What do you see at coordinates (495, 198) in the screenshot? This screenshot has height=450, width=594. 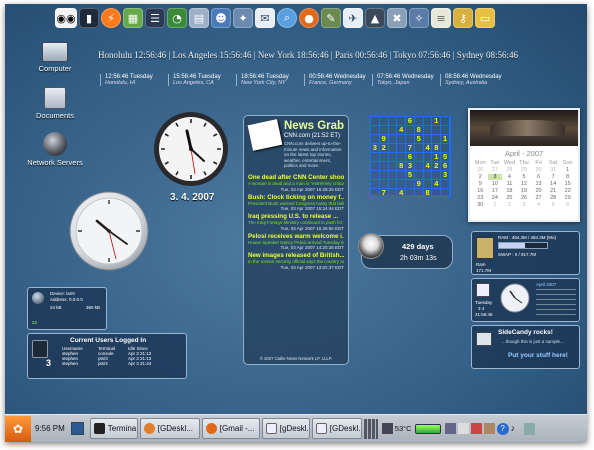 I see `calendar-day: 24` at bounding box center [495, 198].